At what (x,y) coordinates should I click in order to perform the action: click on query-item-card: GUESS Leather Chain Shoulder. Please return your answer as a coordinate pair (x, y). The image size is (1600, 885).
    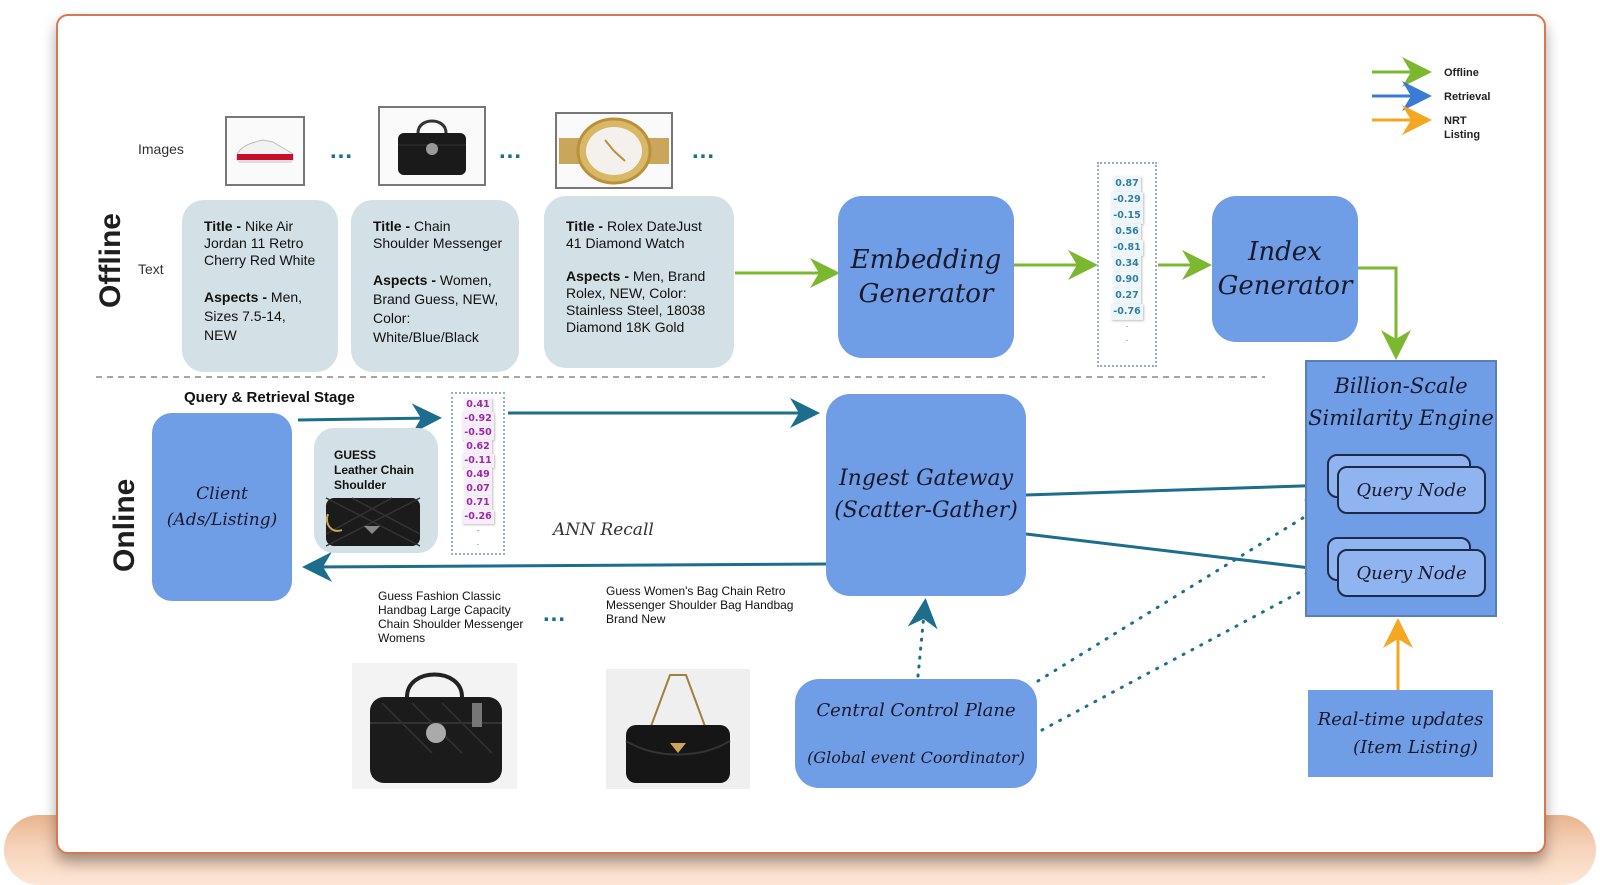
    Looking at the image, I should click on (376, 490).